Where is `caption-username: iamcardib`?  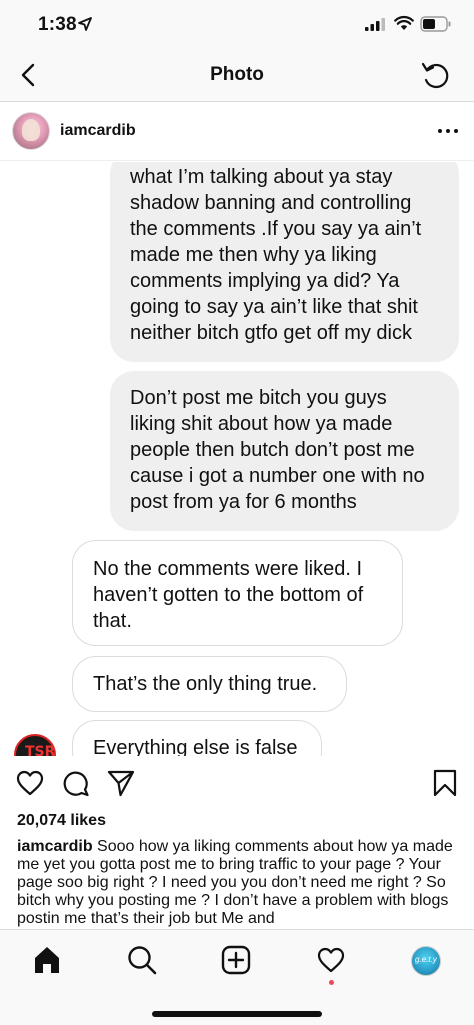 caption-username: iamcardib is located at coordinates (55, 846).